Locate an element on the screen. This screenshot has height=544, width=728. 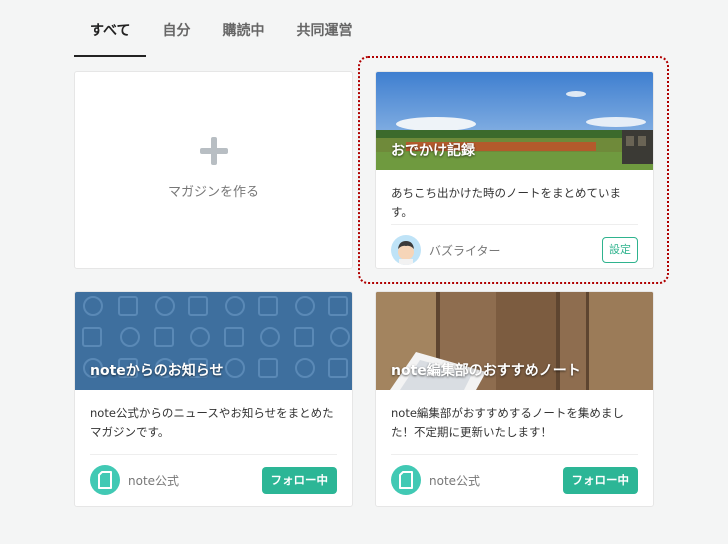
tab-co-managed: 共同運営 is located at coordinates (324, 36).